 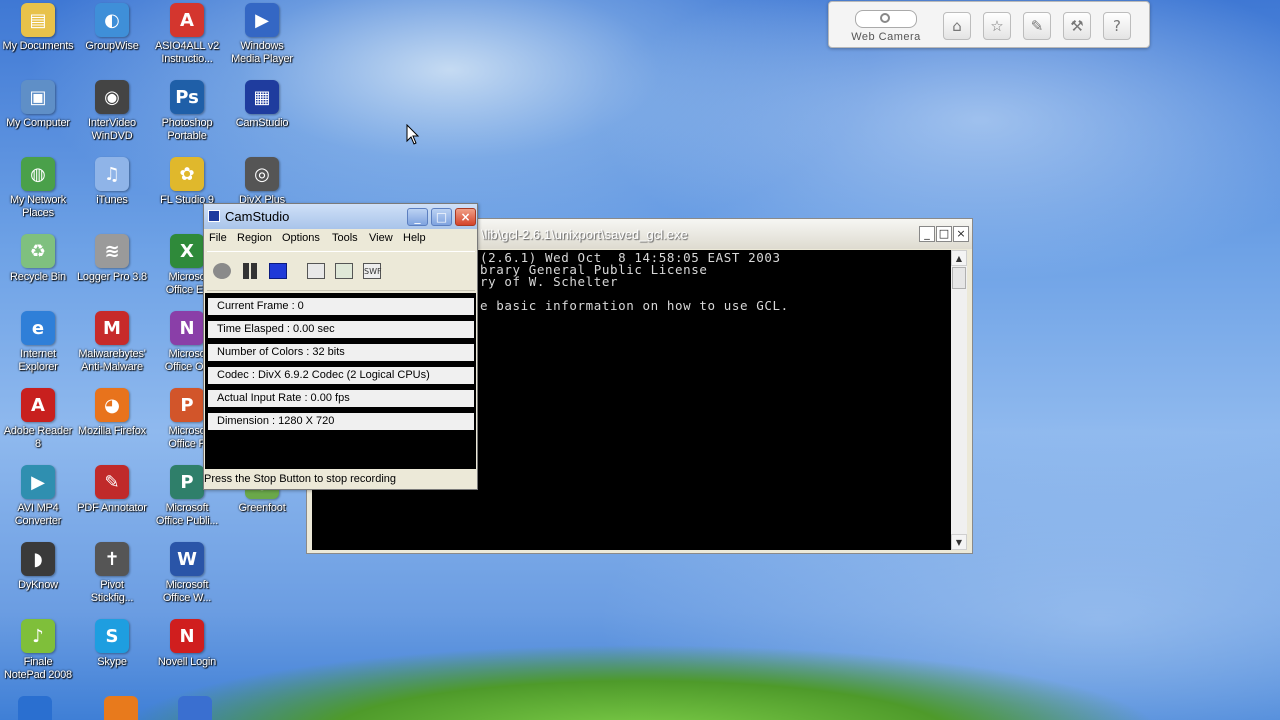 I want to click on swf-icon: SWF, so click(x=372, y=271).